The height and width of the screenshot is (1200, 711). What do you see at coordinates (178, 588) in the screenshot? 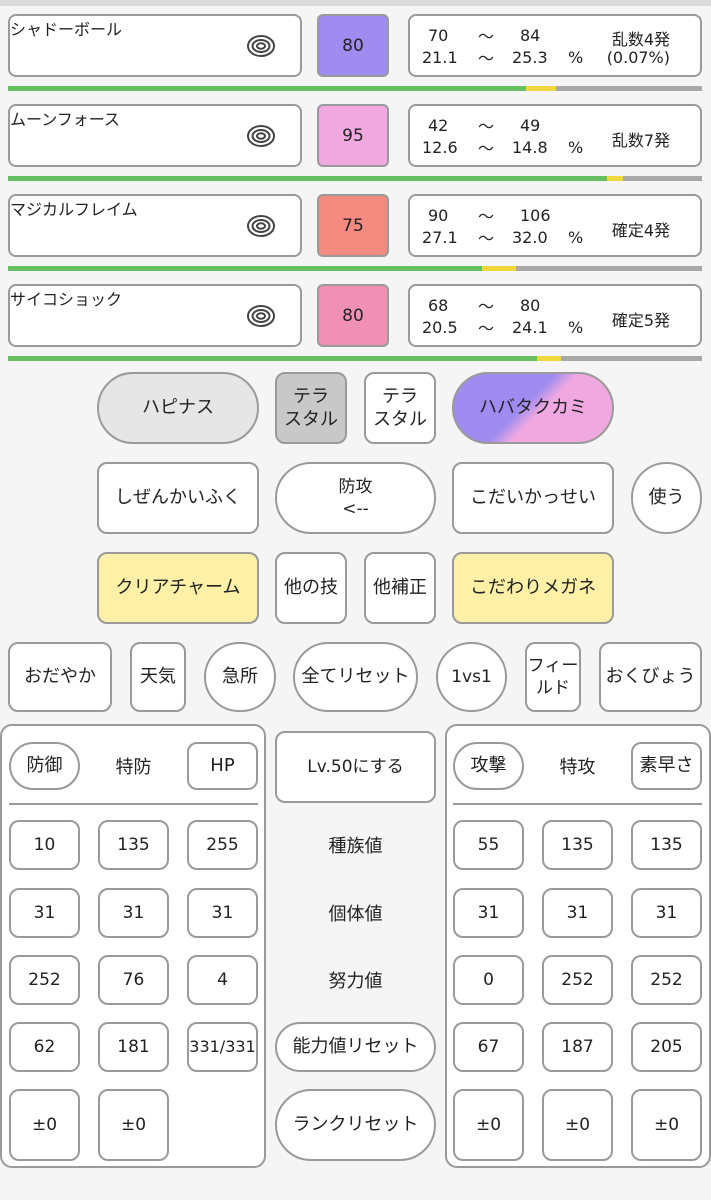
I see `defender-item-button: クリアチャーム` at bounding box center [178, 588].